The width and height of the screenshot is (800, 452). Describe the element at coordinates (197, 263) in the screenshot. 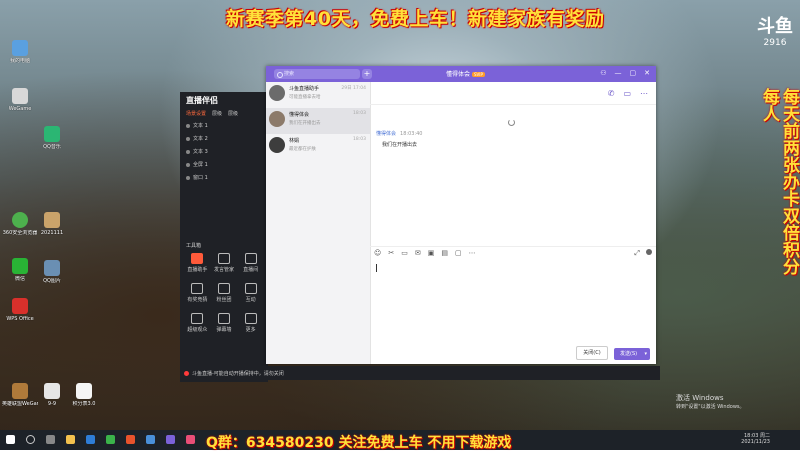

I see `tool-item: 直播助手` at that location.